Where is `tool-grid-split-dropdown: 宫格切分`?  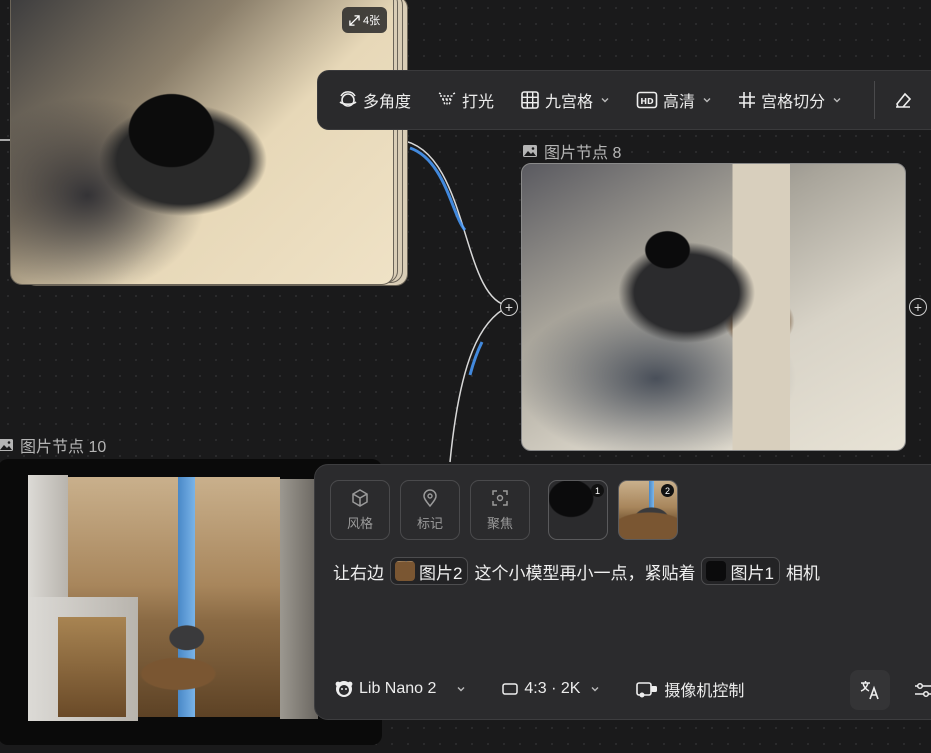 tool-grid-split-dropdown: 宫格切分 is located at coordinates (790, 100).